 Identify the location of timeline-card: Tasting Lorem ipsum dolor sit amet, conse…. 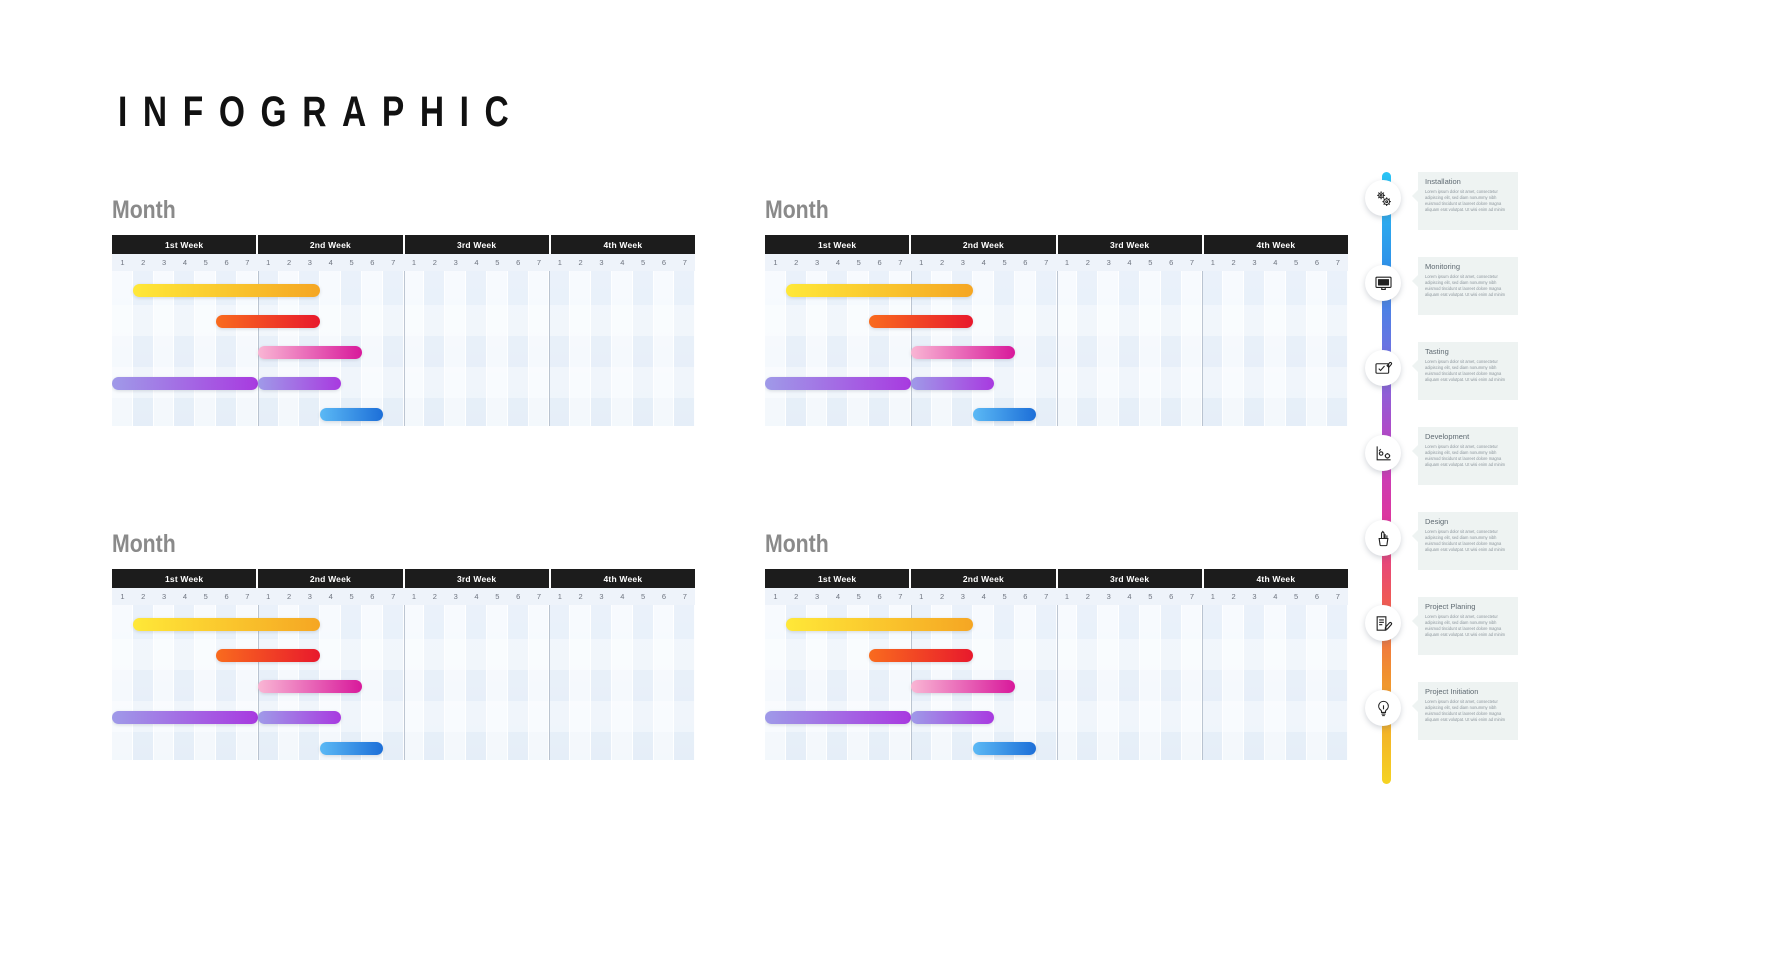
(1465, 371).